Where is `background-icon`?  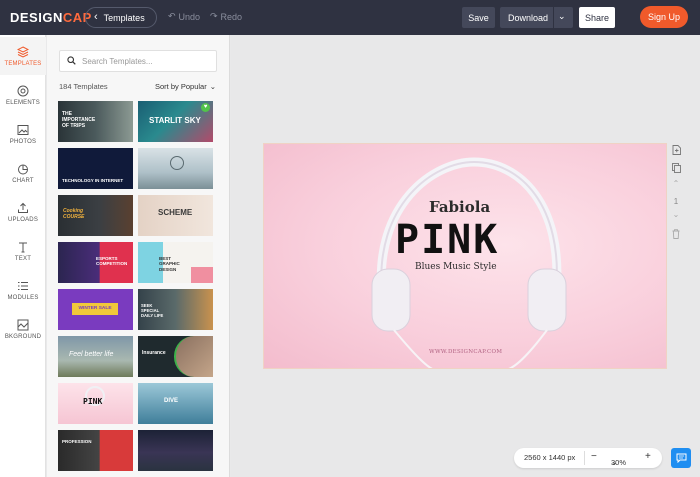 background-icon is located at coordinates (23, 325).